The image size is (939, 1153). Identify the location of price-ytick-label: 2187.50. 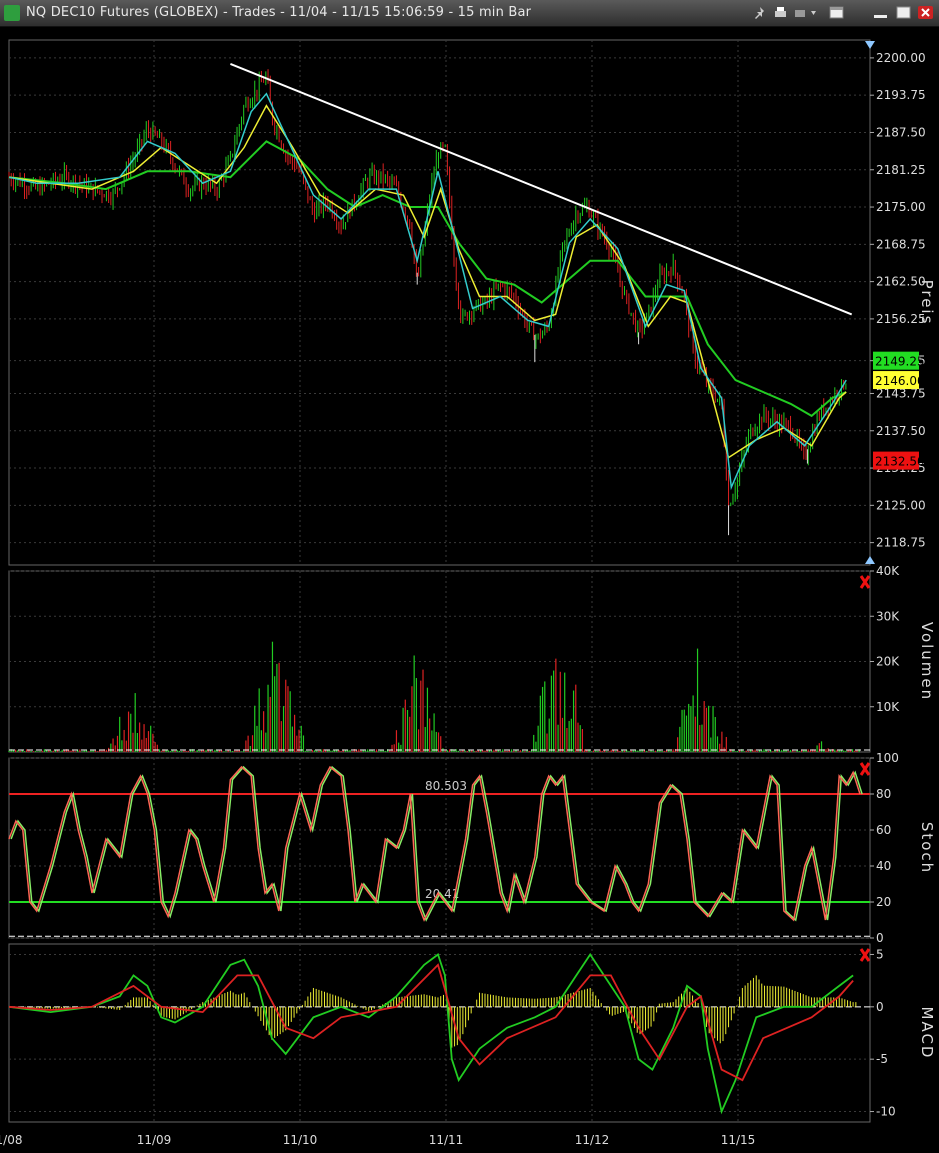
(901, 132).